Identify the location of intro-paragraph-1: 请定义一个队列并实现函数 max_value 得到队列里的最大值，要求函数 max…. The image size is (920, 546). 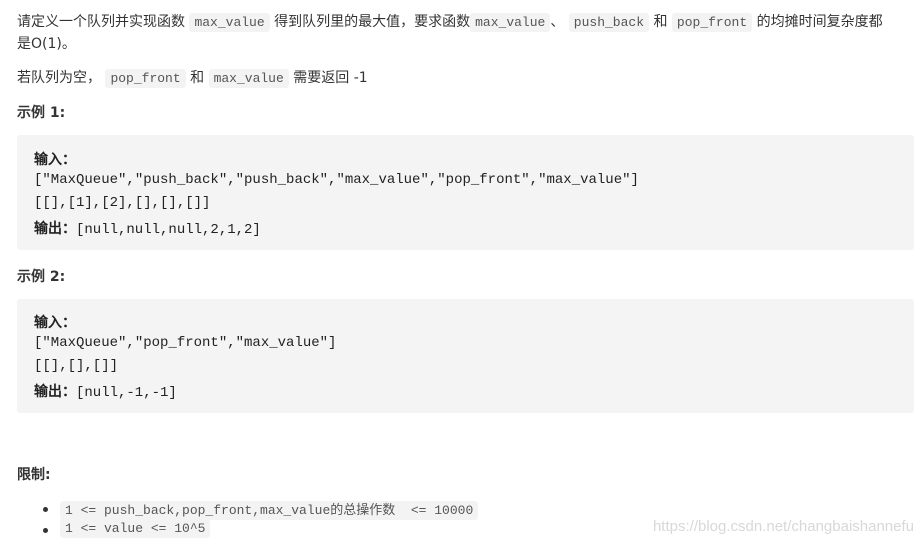
(450, 21).